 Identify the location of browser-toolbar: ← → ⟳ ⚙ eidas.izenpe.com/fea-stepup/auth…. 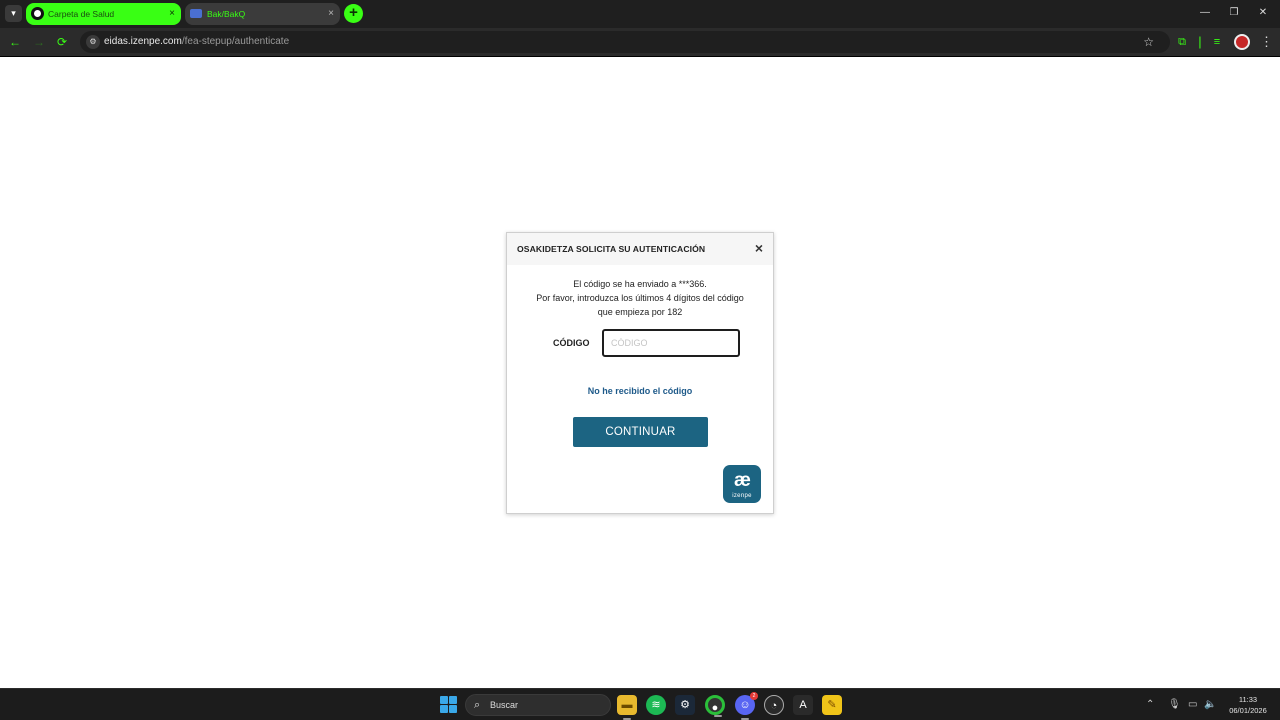
(640, 42).